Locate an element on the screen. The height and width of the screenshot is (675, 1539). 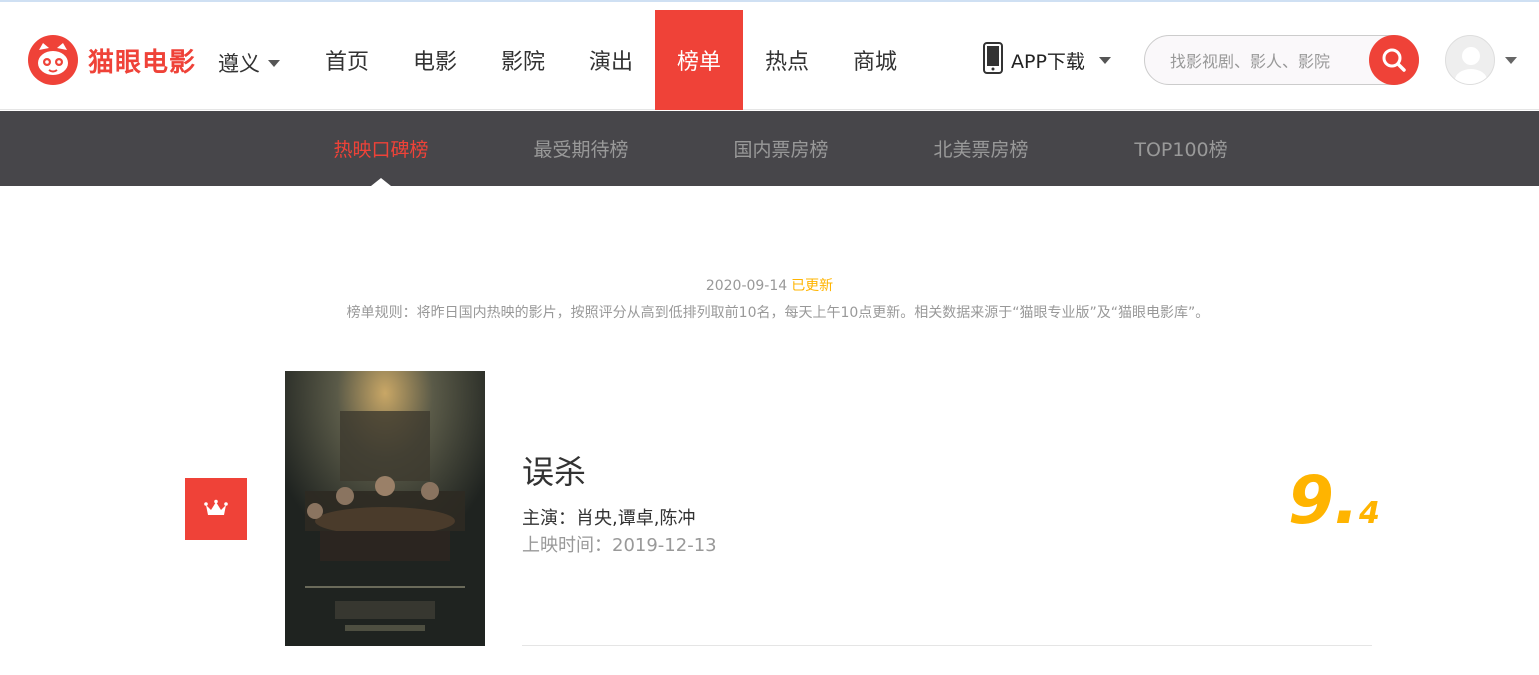
tab-north-america-box-office: 北美票房榜 is located at coordinates (981, 148).